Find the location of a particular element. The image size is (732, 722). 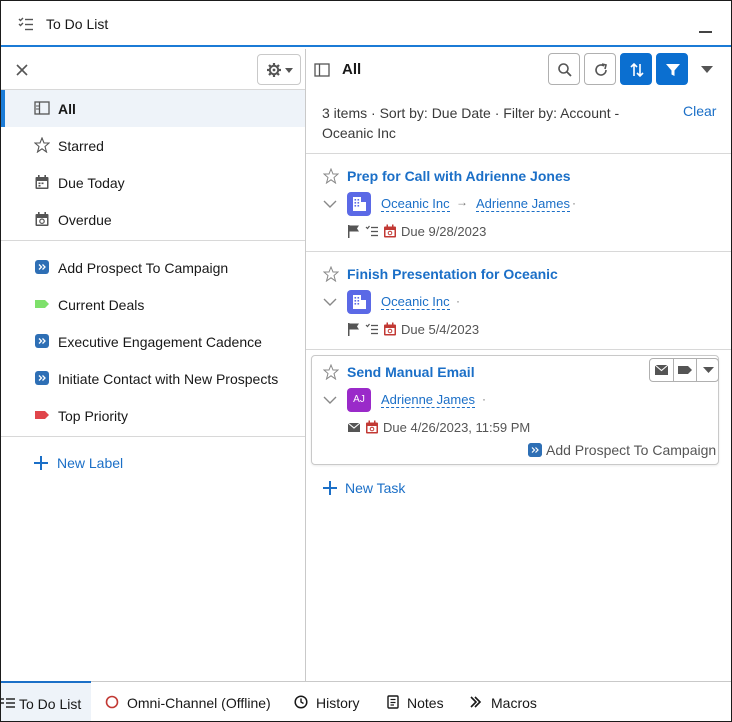

filter-button is located at coordinates (672, 69).